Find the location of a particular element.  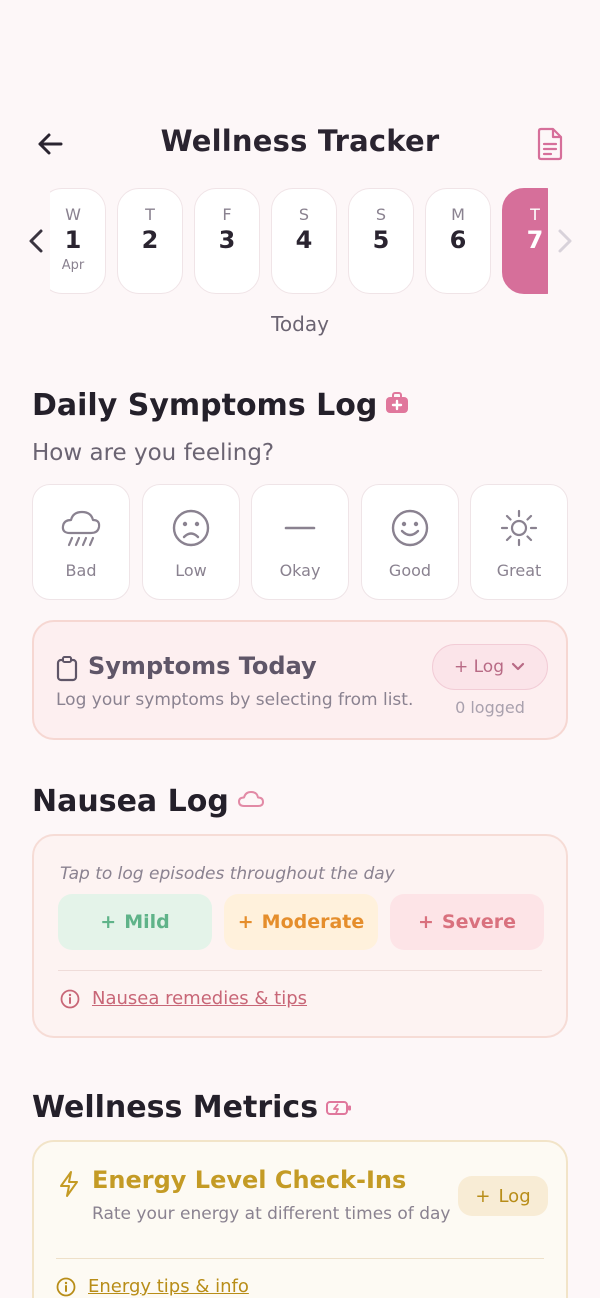

rain-cloud-icon is located at coordinates (81, 528).